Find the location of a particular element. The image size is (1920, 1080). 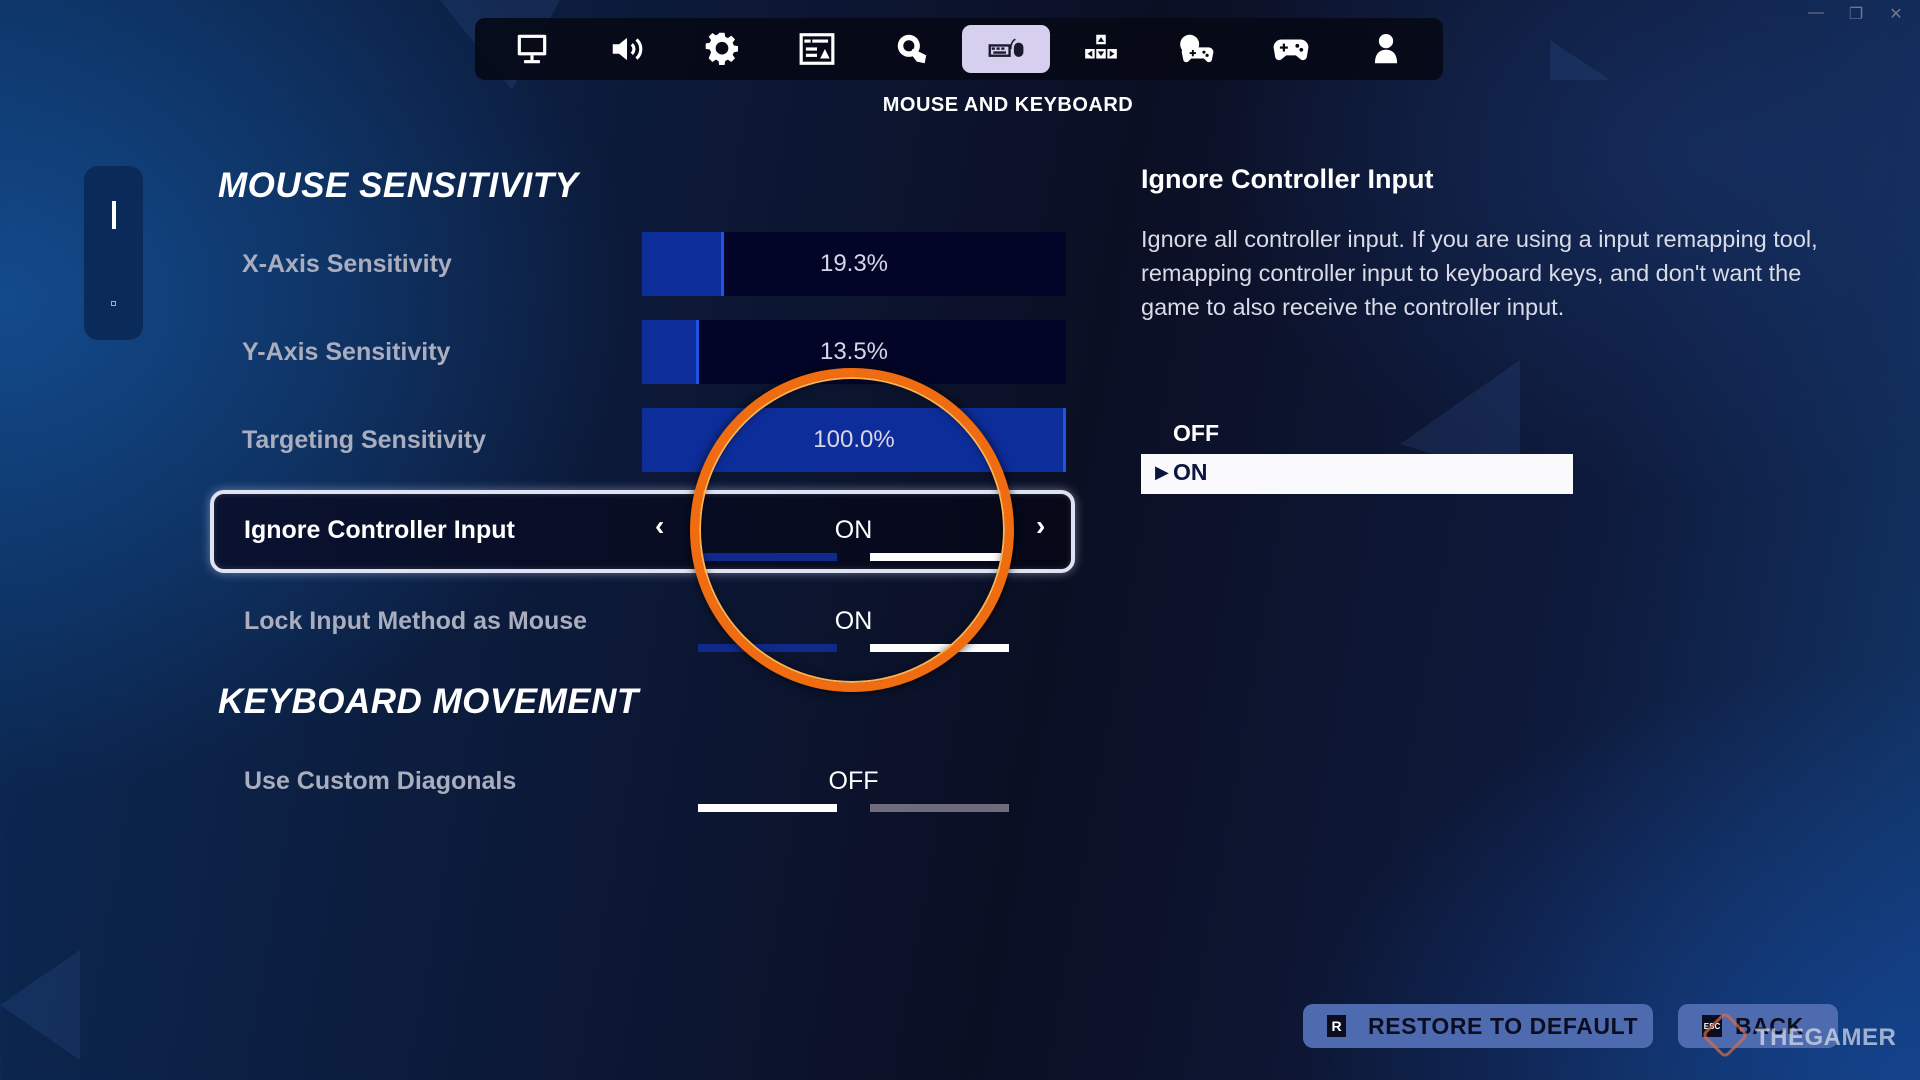

tab-accessibility is located at coordinates (912, 49).